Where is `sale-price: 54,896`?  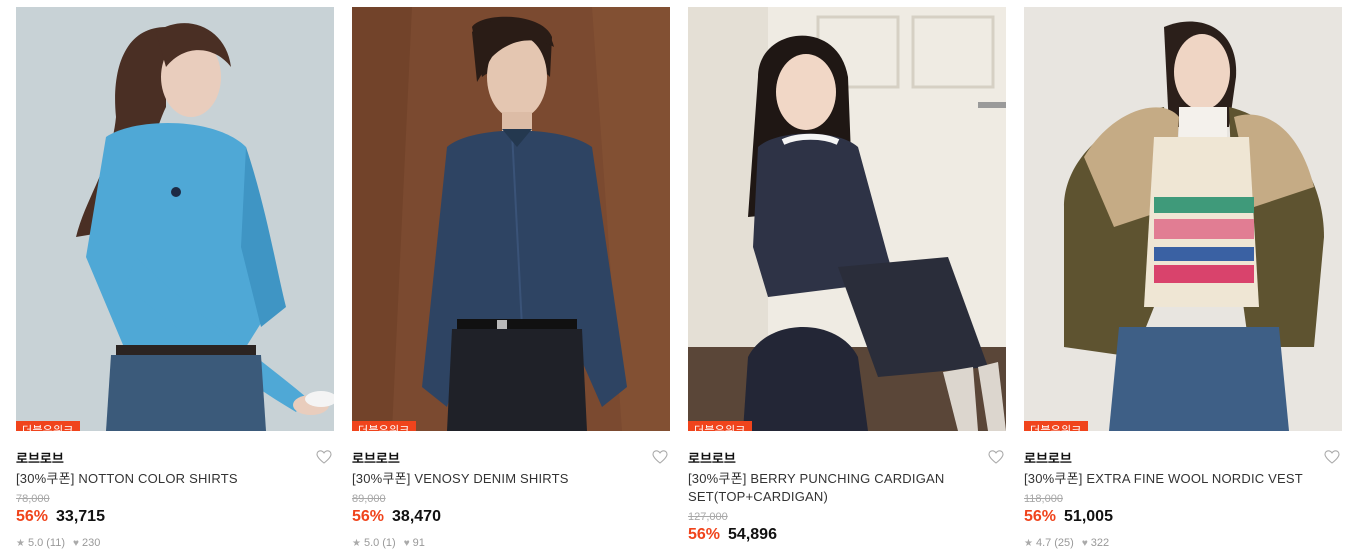 sale-price: 54,896 is located at coordinates (752, 534).